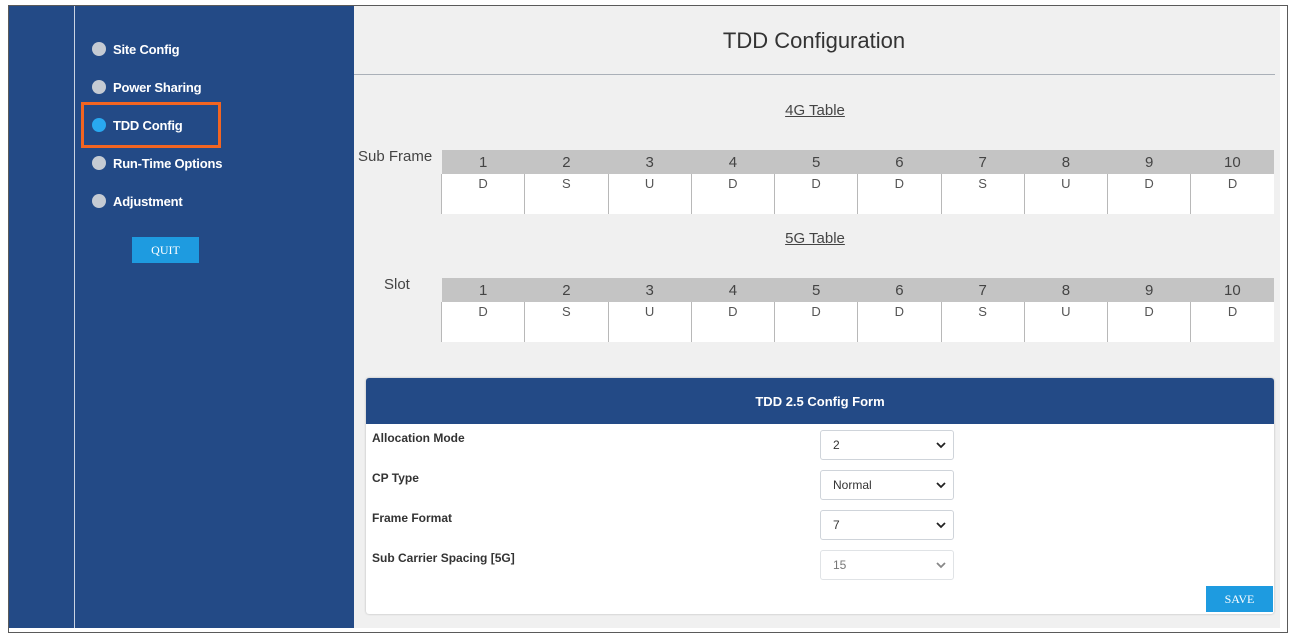  I want to click on table-4g: 1 2 3 4 5 6 7 8 9 10 D S U D D D S U D D, so click(857, 182).